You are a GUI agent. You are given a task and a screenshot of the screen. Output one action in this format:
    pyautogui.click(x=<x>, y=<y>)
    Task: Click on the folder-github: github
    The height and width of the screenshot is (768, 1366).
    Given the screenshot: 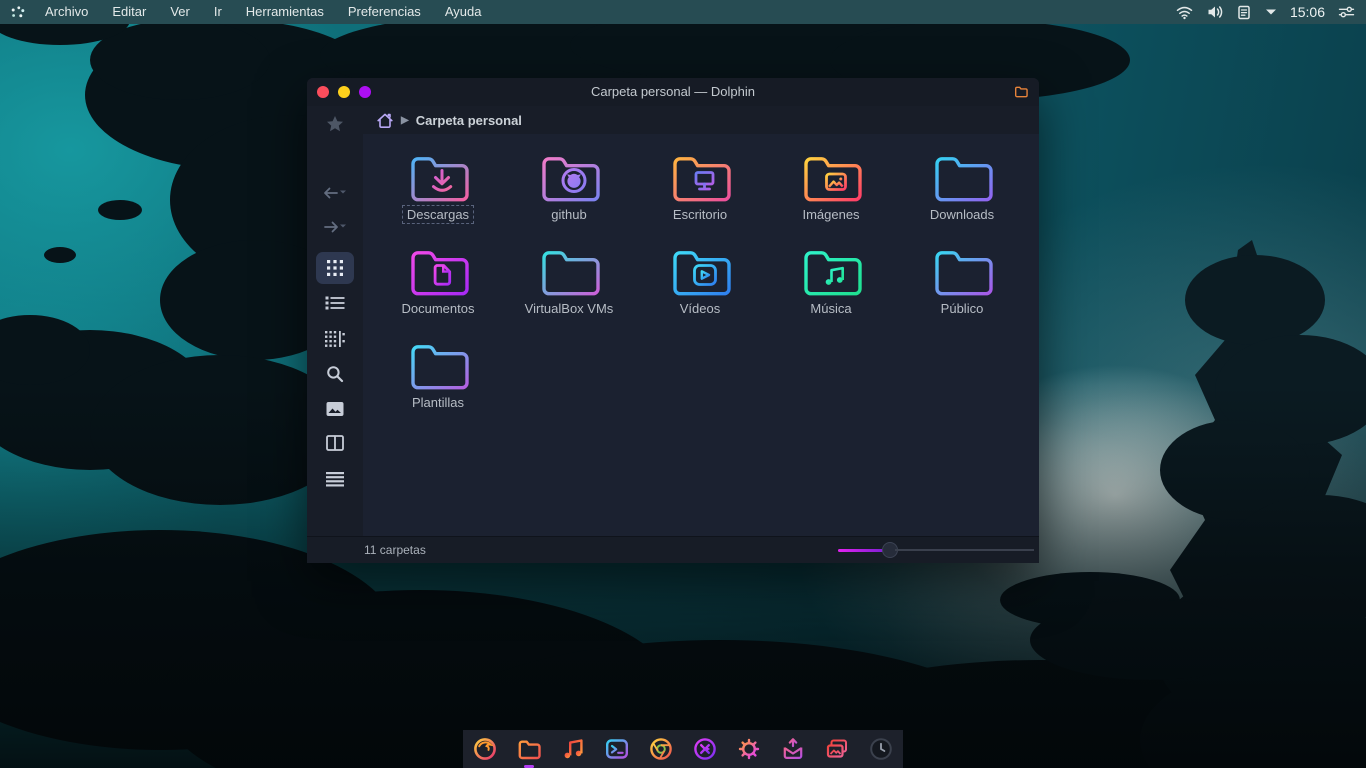 What is the action you would take?
    pyautogui.click(x=569, y=187)
    